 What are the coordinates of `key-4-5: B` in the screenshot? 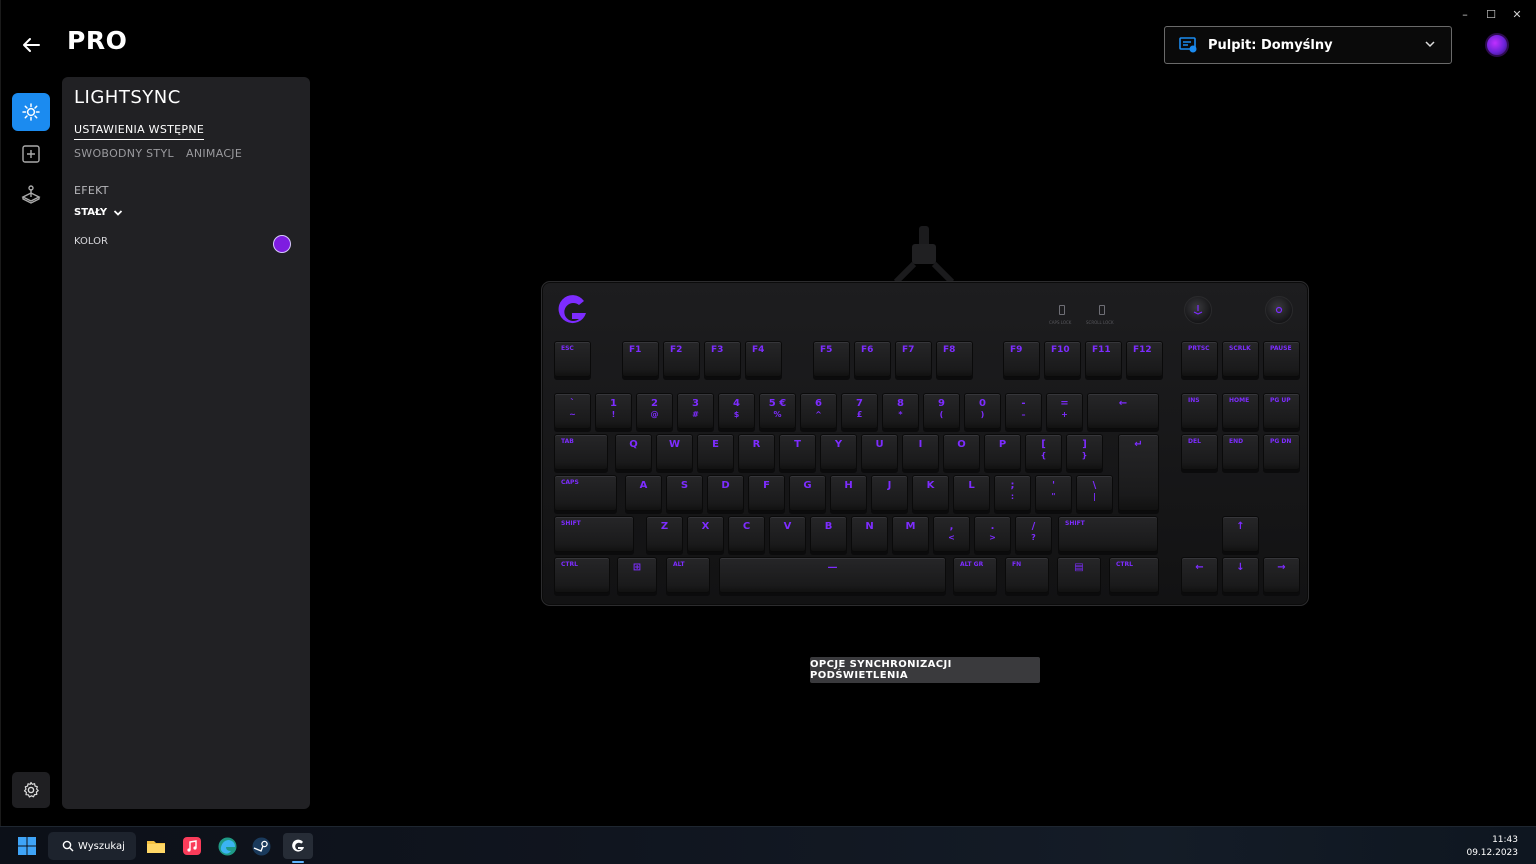 It's located at (828, 534).